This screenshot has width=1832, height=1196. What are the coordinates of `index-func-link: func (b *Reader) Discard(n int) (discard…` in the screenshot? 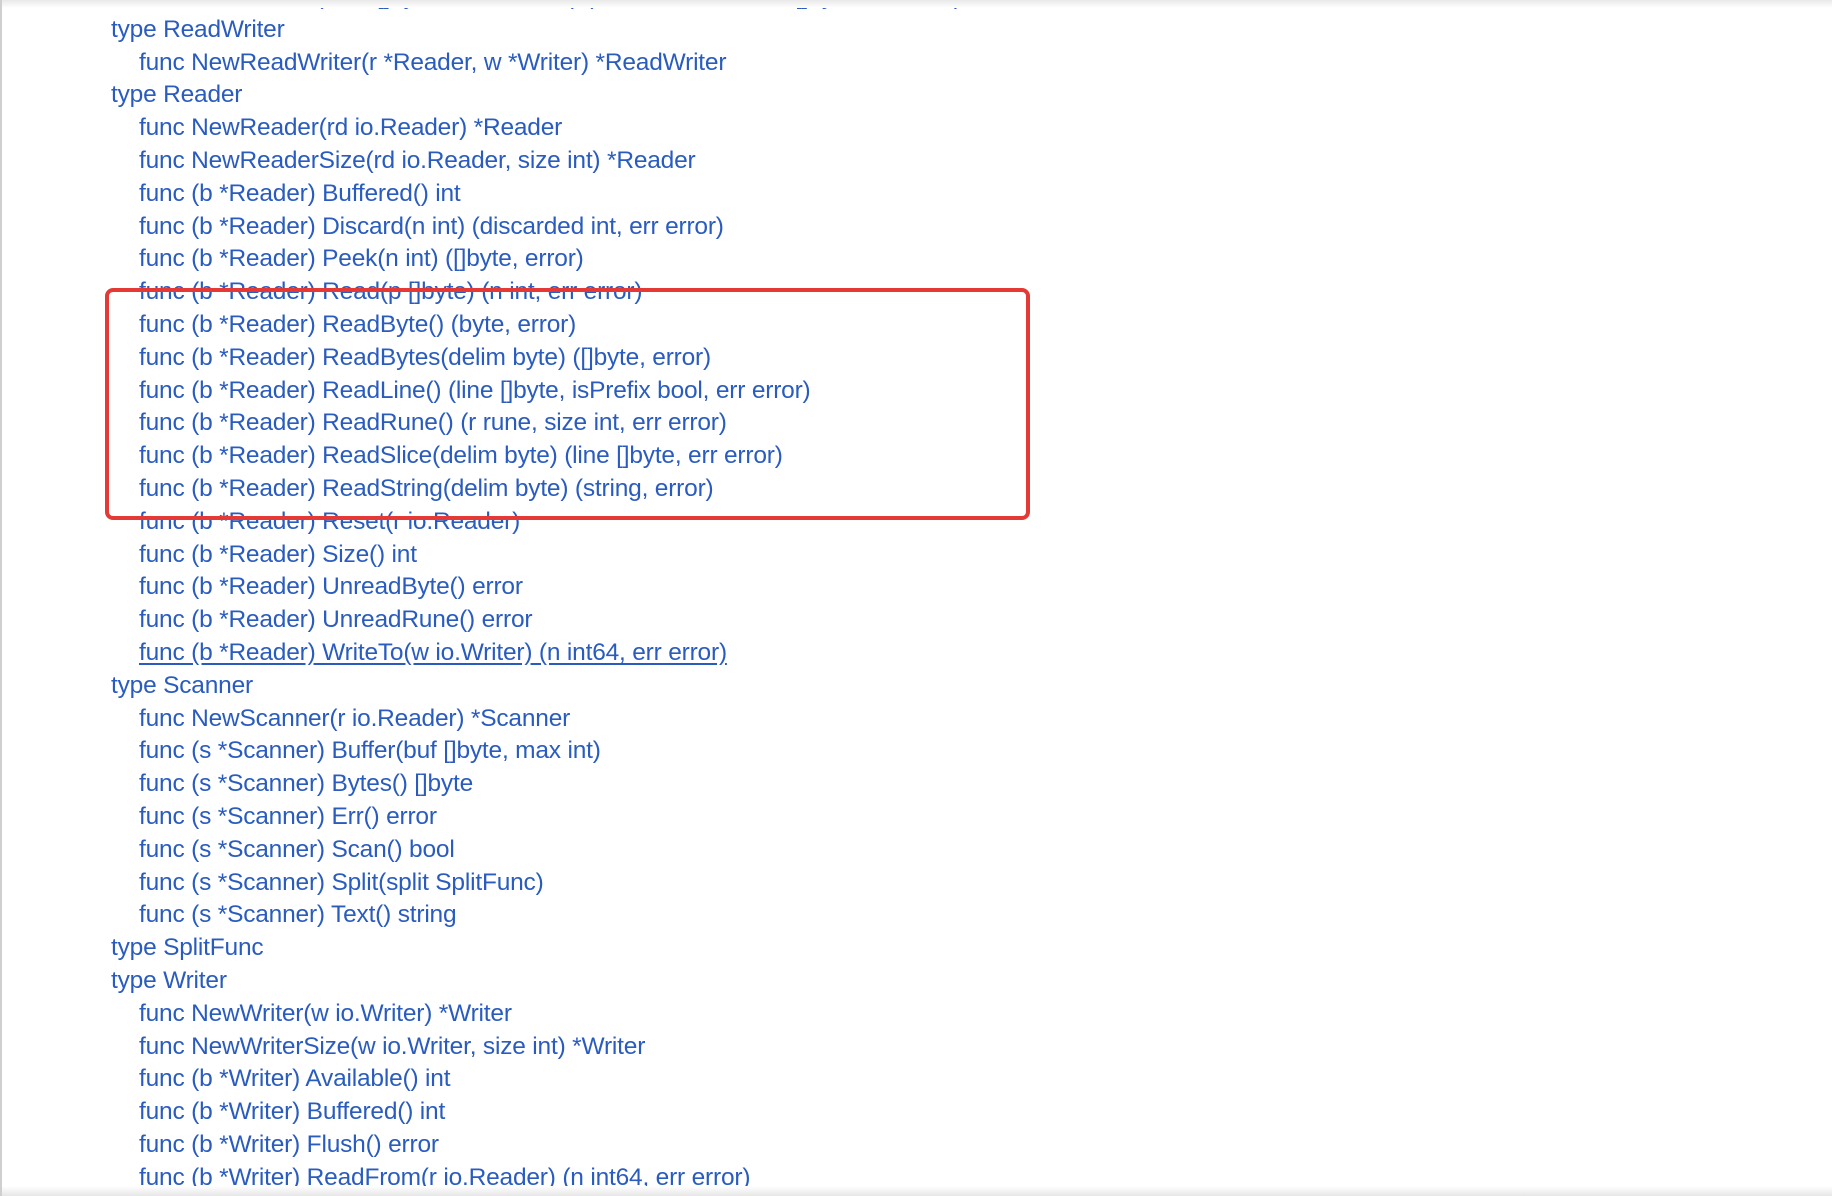 It's located at (482, 227).